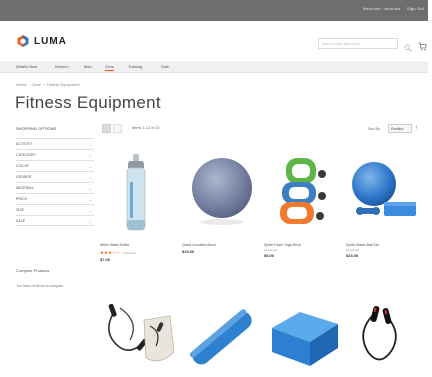  What do you see at coordinates (40, 286) in the screenshot?
I see `compare-empty-text: You have no items to compare.` at bounding box center [40, 286].